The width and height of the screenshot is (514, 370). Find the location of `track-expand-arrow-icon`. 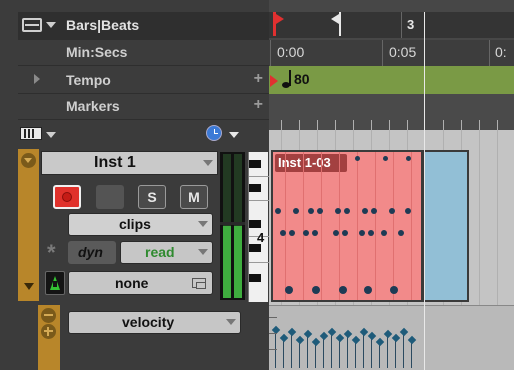

track-expand-arrow-icon is located at coordinates (29, 286).